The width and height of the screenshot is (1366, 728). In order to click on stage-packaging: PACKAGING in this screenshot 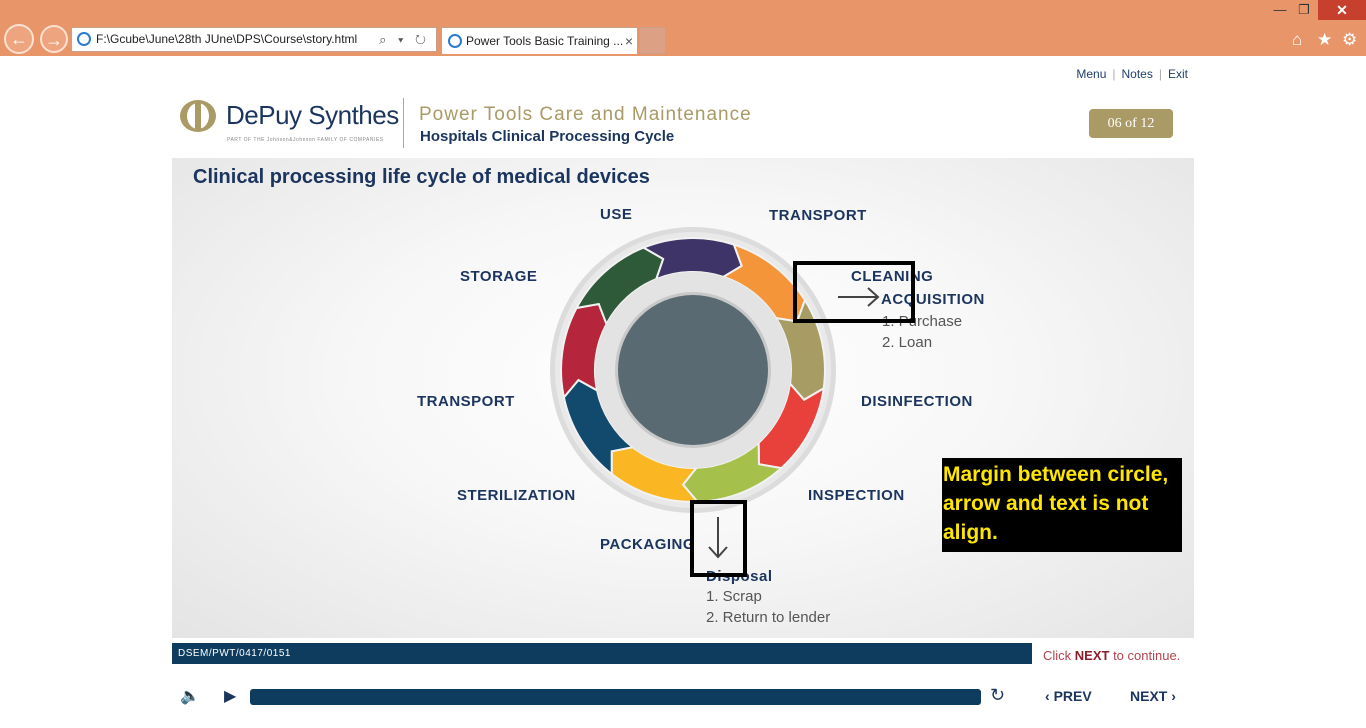, I will do `click(648, 544)`.